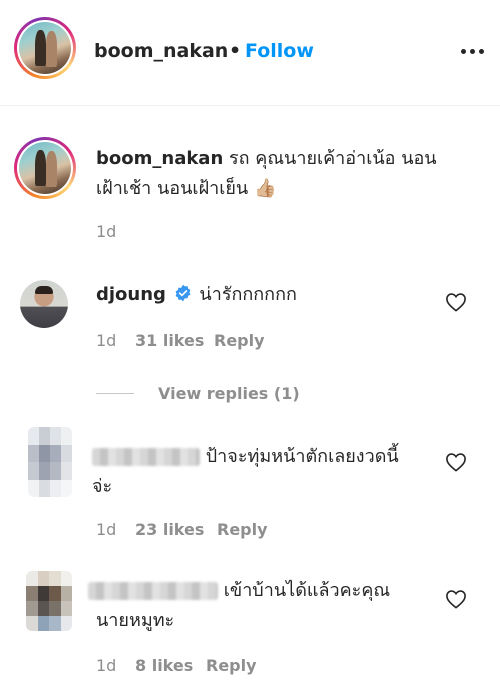  Describe the element at coordinates (135, 620) in the screenshot. I see `comment-body-line2: นายหมูทะ` at that location.